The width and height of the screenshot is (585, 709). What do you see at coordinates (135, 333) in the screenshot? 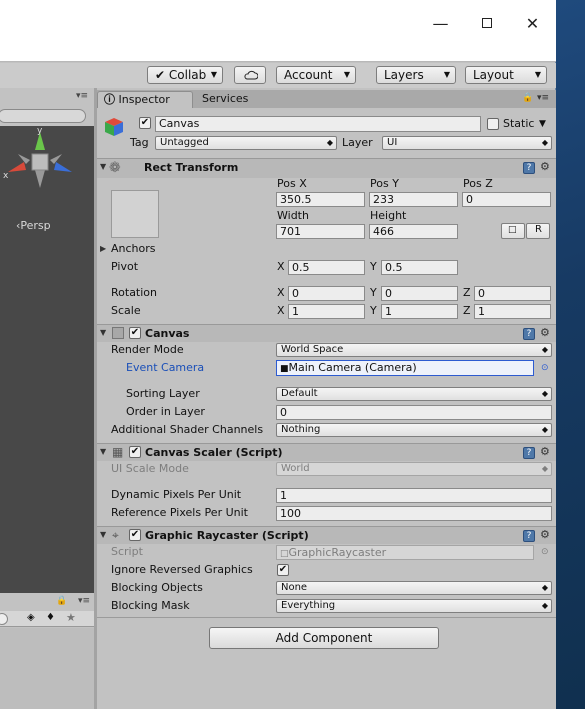
I see `canvas-enabled-checkbox: ✔` at bounding box center [135, 333].